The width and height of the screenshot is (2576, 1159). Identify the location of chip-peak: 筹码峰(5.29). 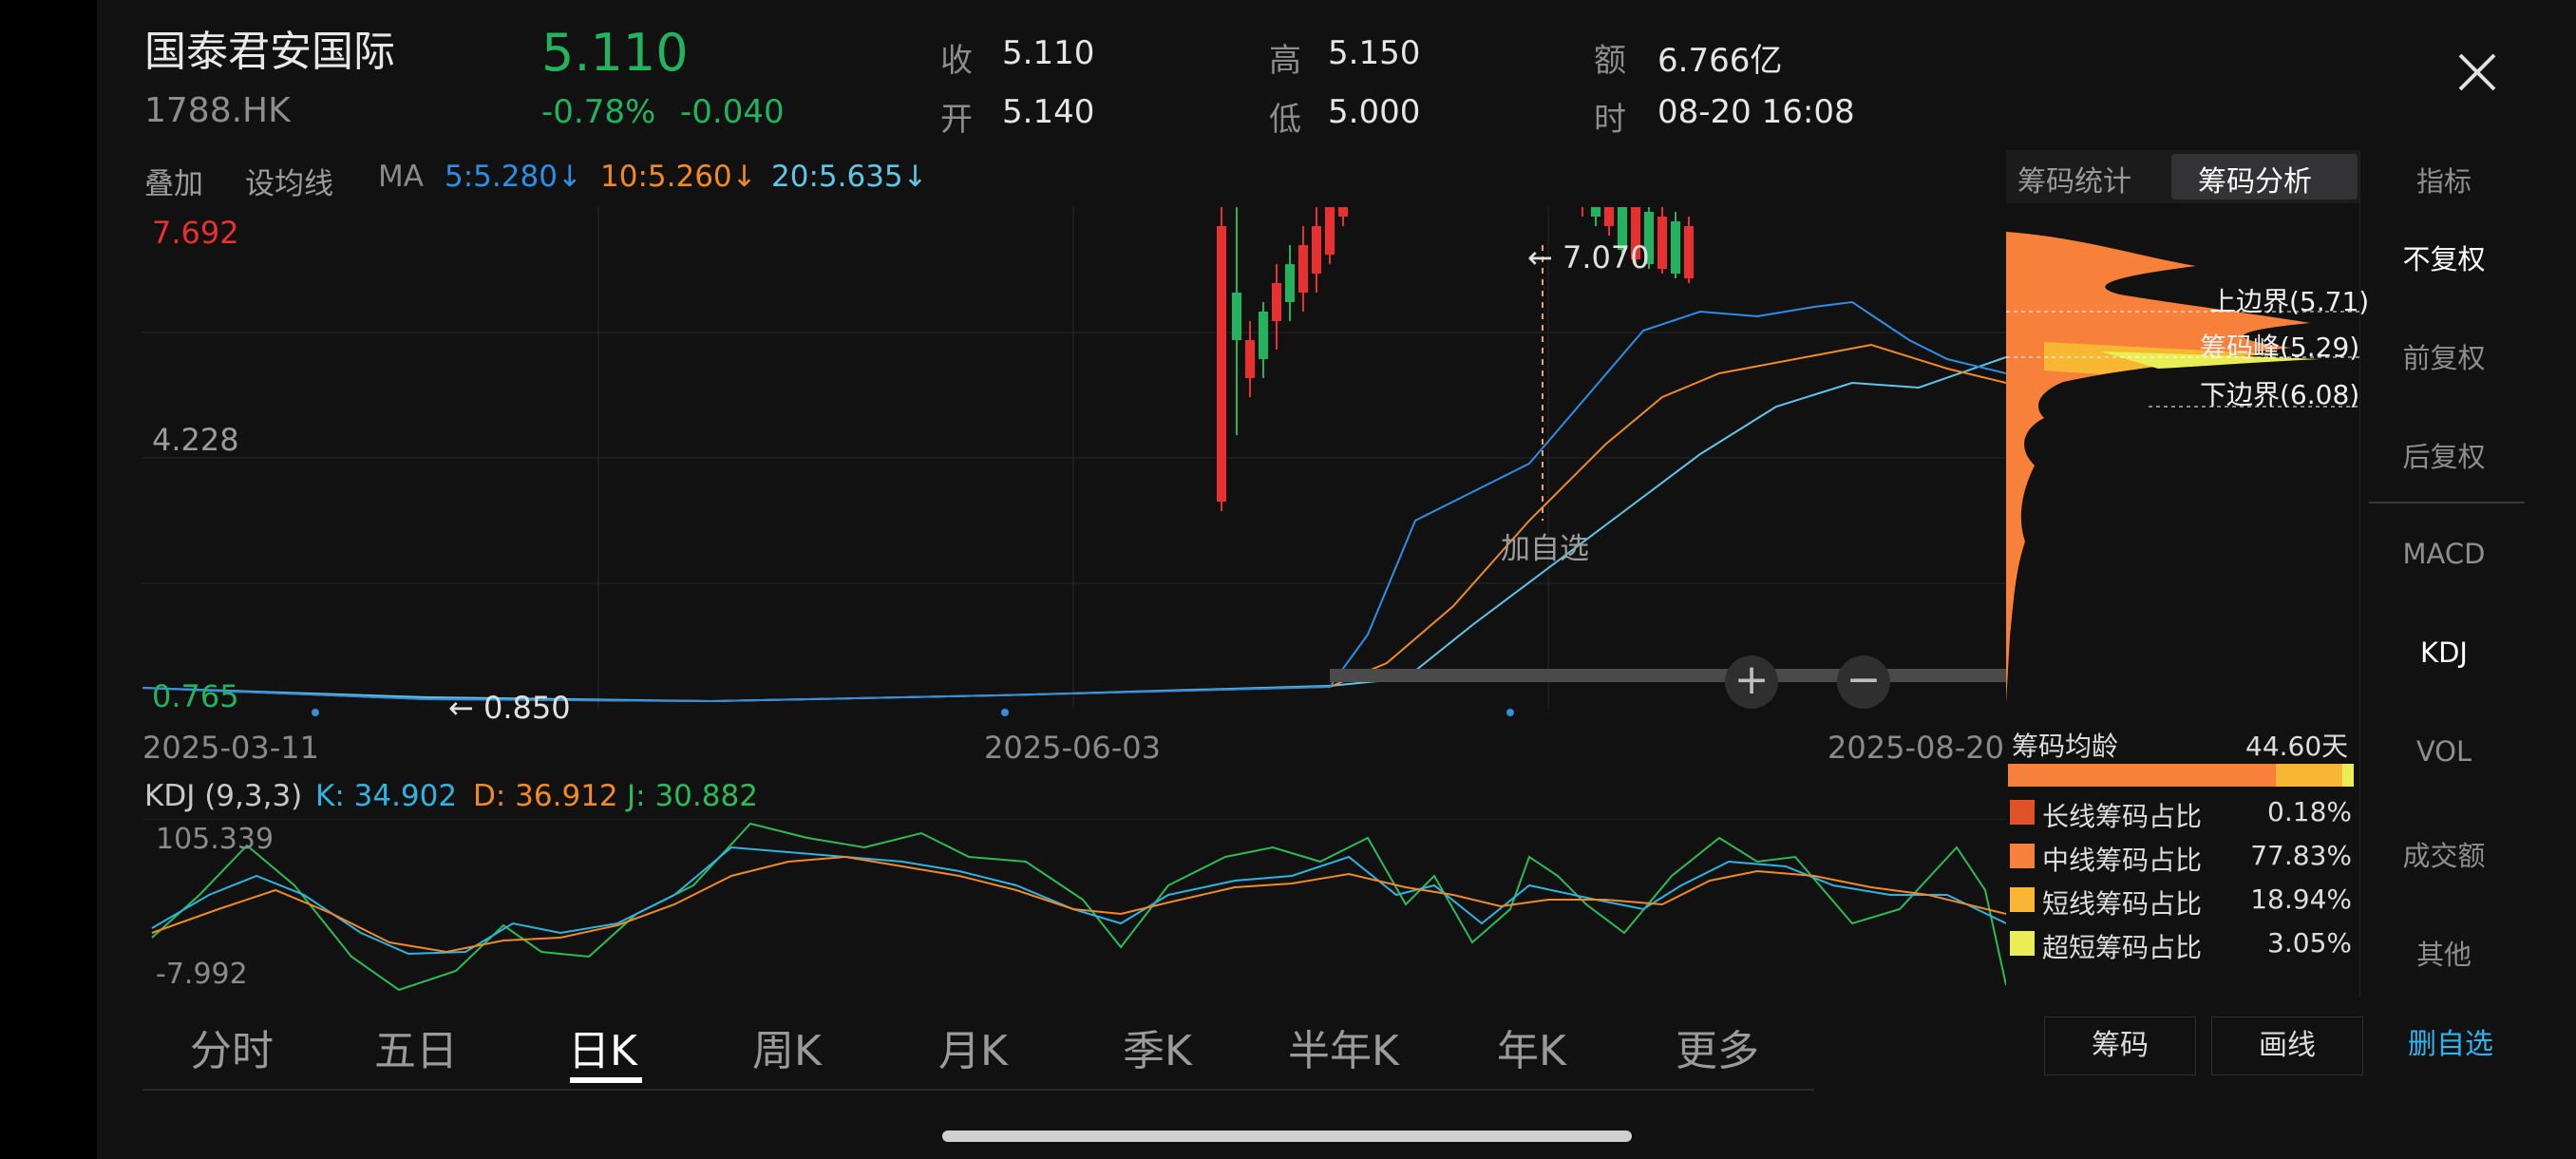
(2280, 347).